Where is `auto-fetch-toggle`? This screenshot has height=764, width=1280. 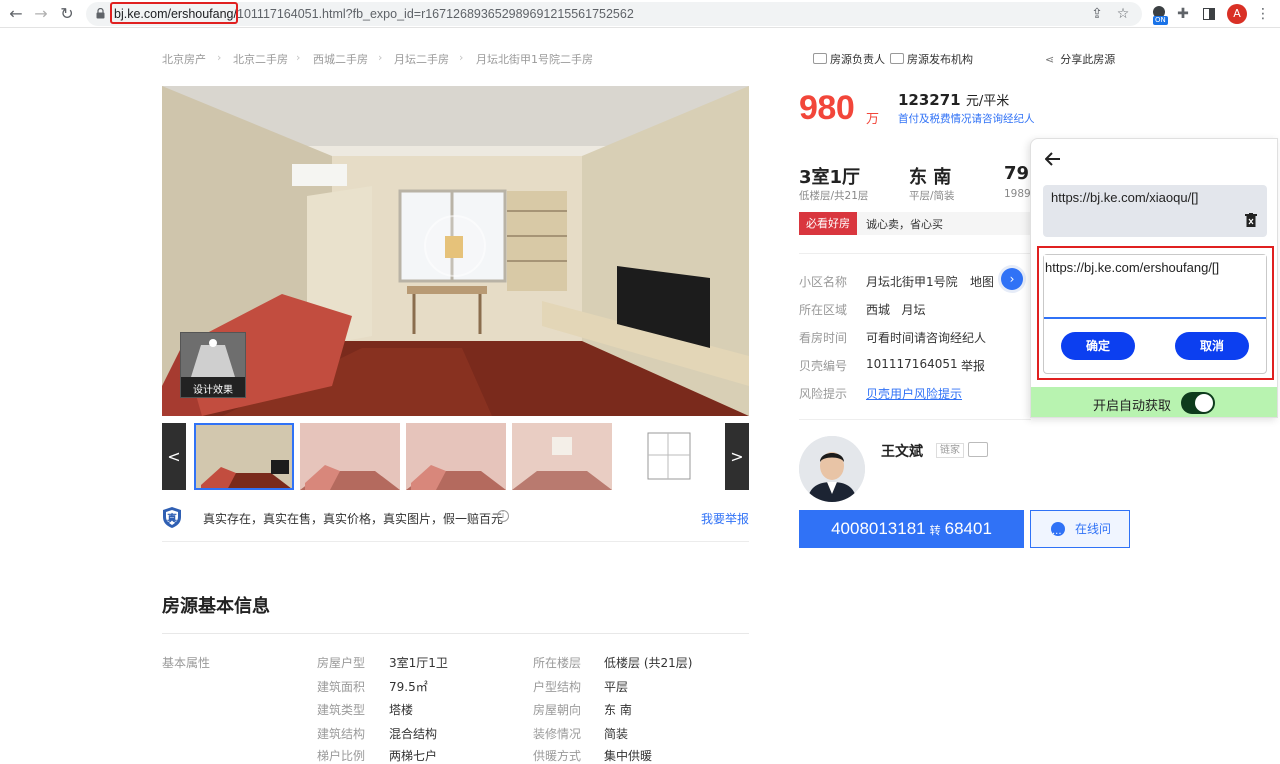 auto-fetch-toggle is located at coordinates (1198, 403).